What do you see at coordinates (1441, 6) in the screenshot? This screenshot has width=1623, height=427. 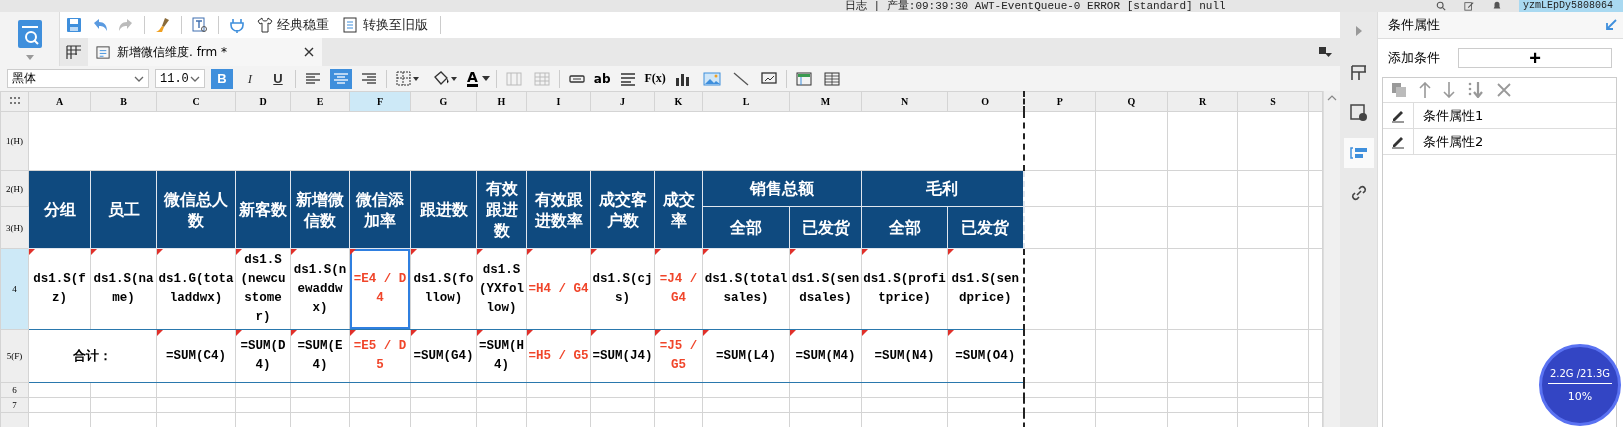 I see `search-icon` at bounding box center [1441, 6].